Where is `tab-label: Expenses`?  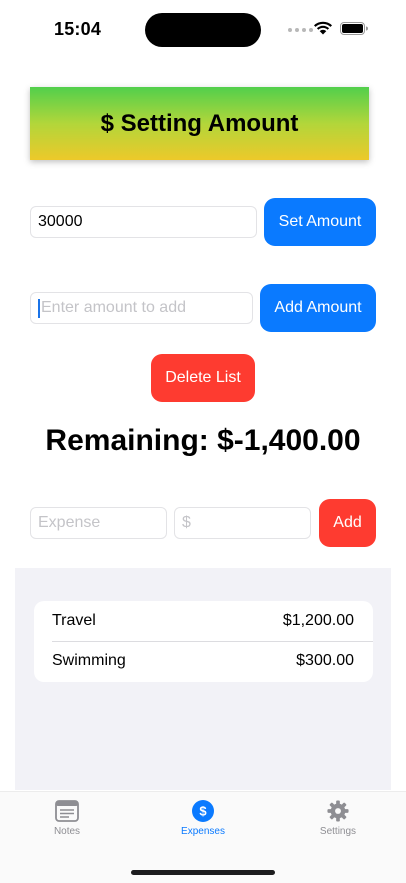
tab-label: Expenses is located at coordinates (203, 831).